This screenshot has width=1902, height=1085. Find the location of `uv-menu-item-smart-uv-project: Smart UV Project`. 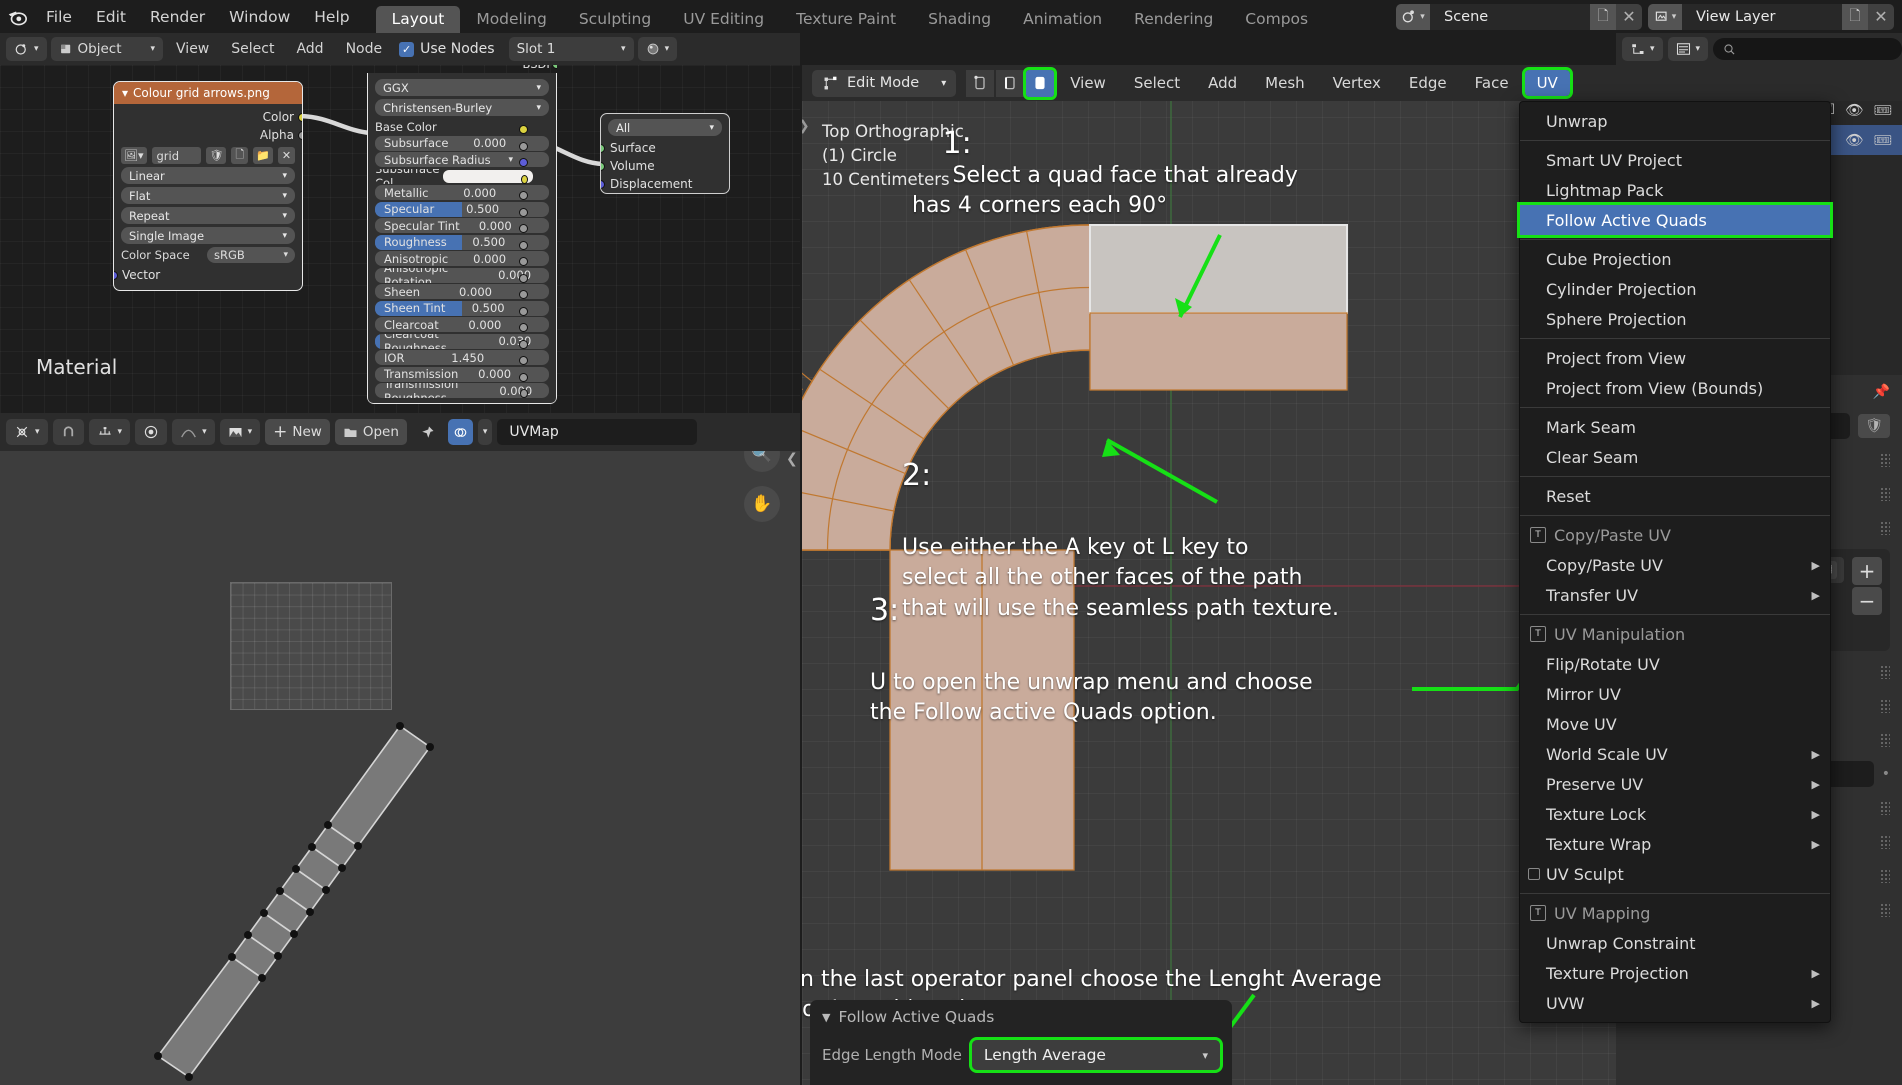

uv-menu-item-smart-uv-project: Smart UV Project is located at coordinates (1675, 160).